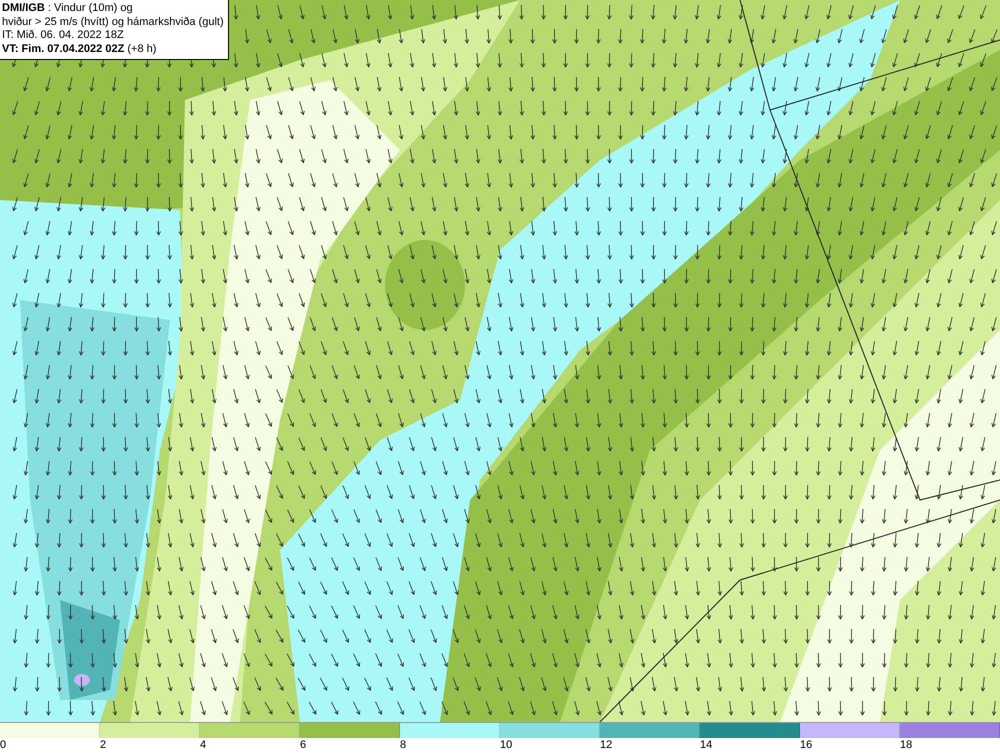 This screenshot has width=1000, height=753. Describe the element at coordinates (303, 745) in the screenshot. I see `legend-label: 6` at that location.